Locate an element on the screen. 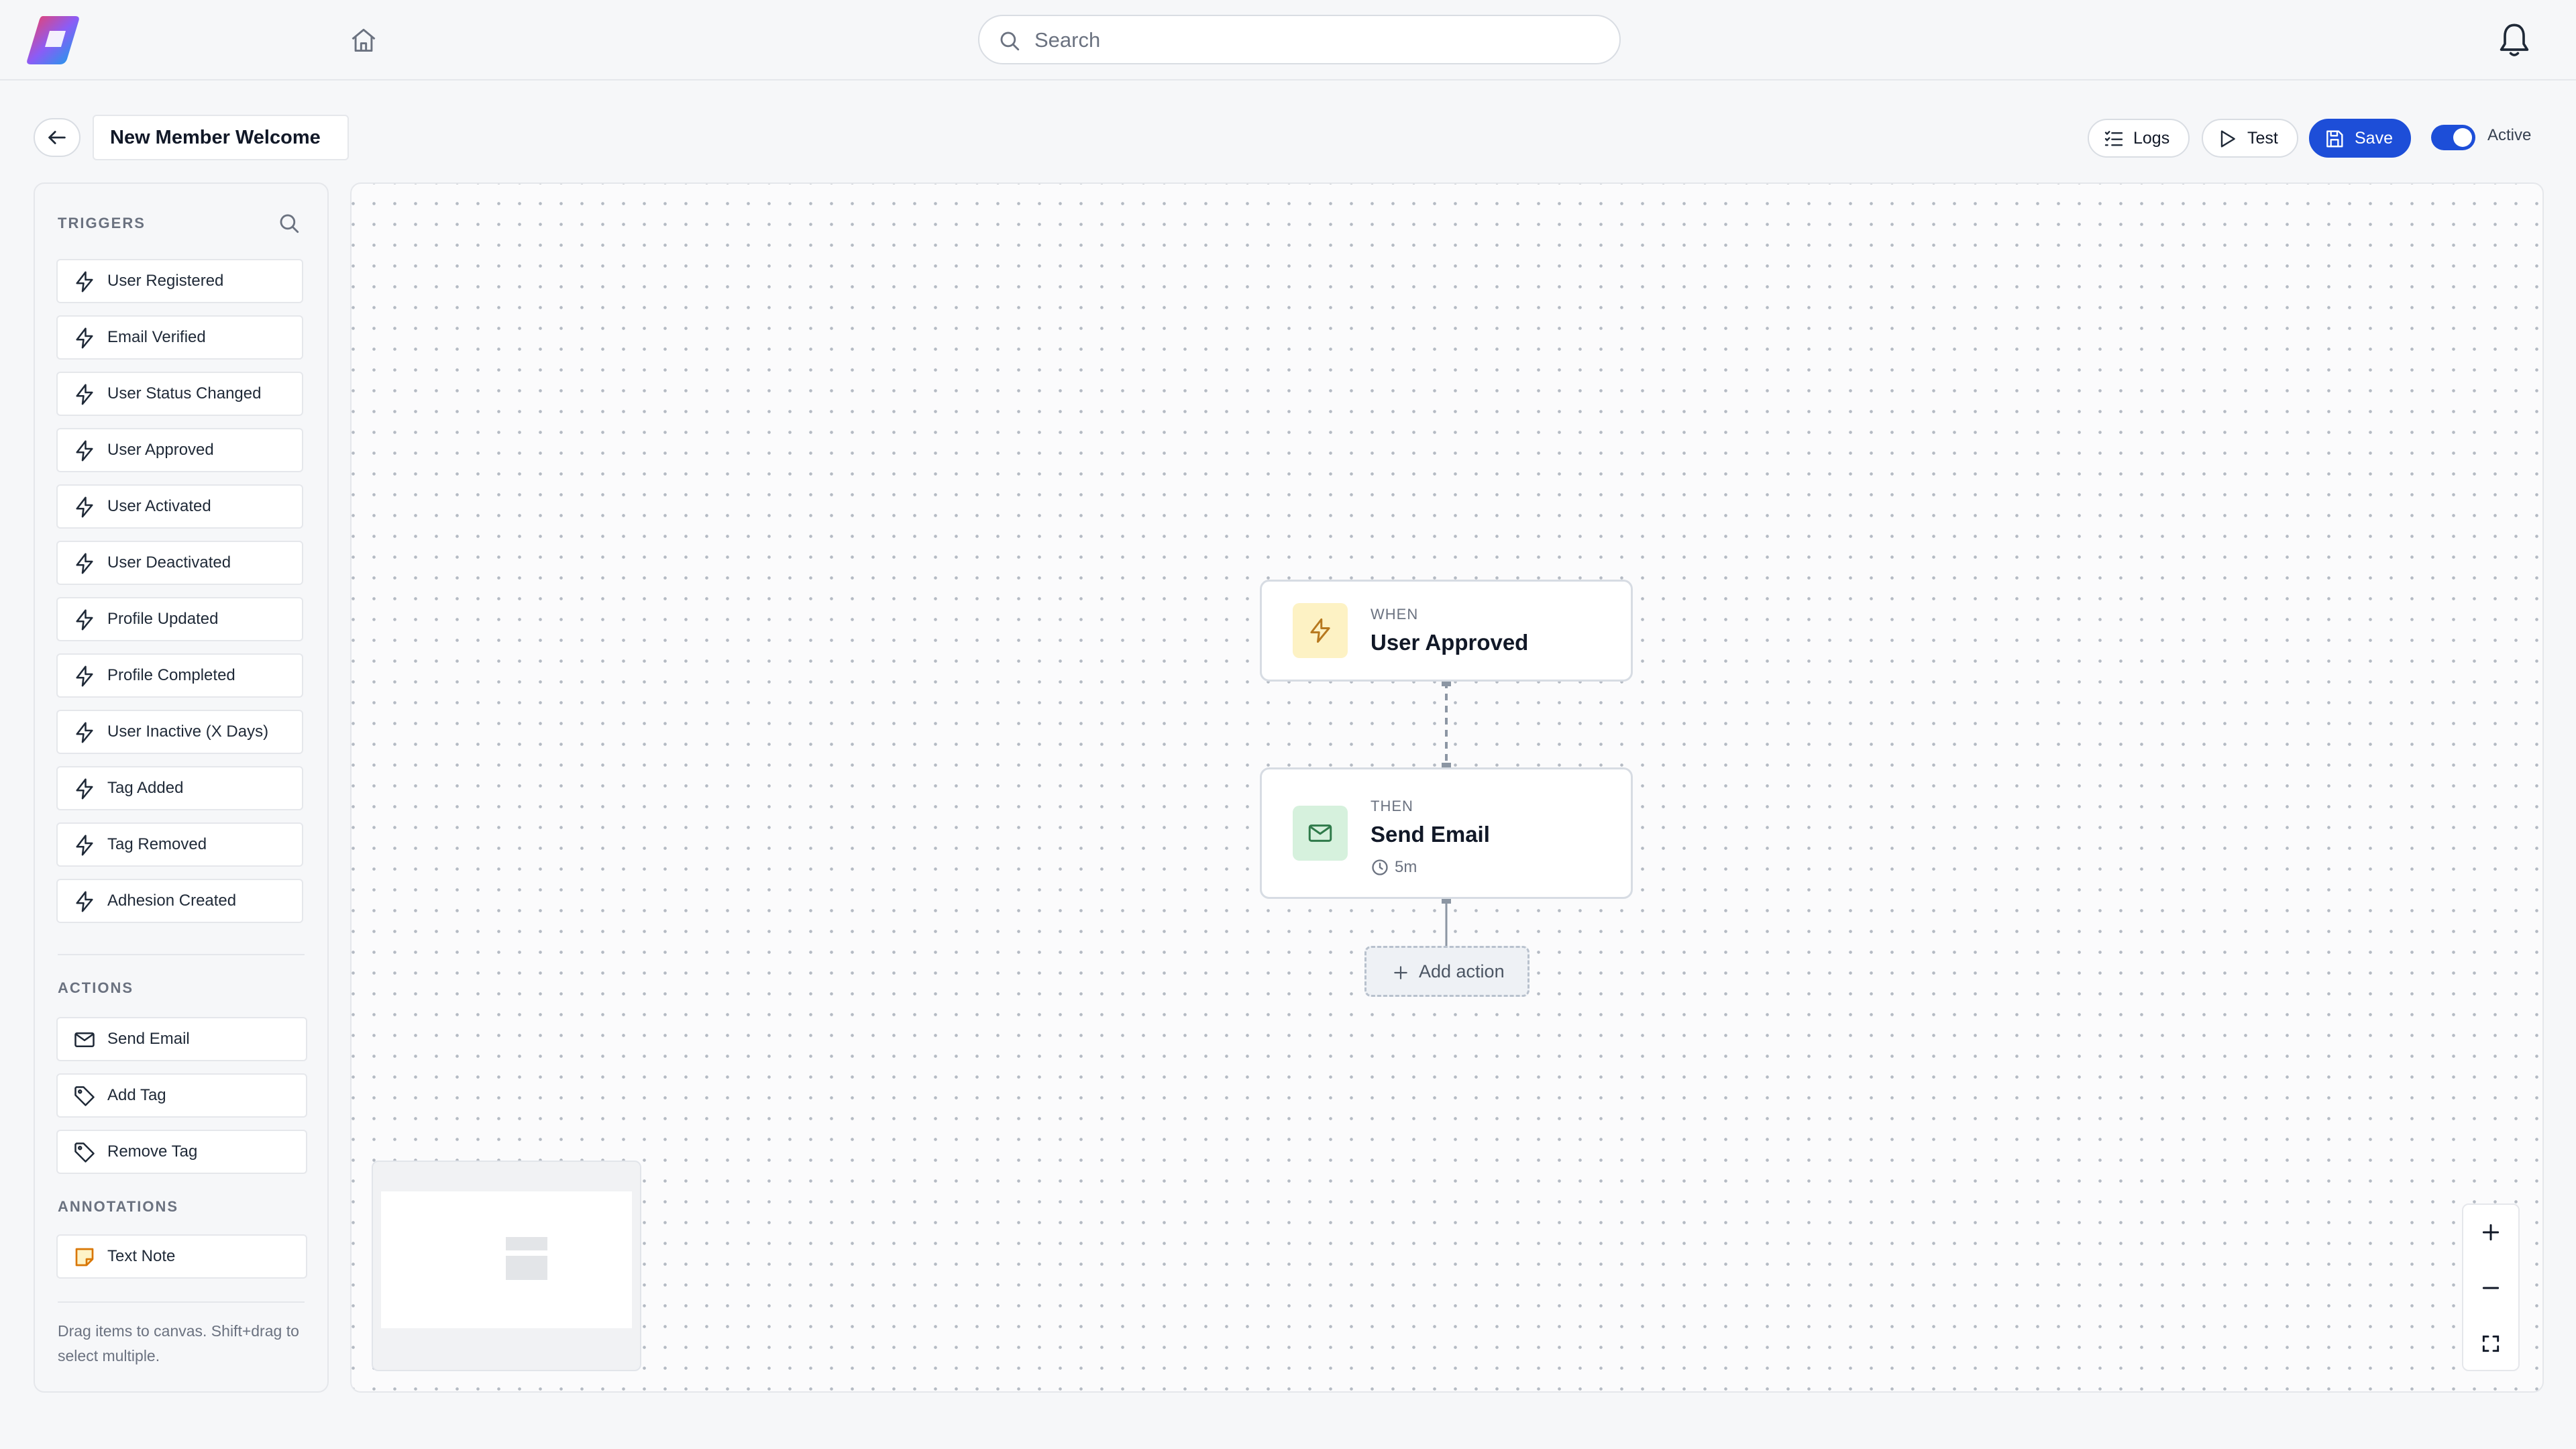 This screenshot has height=1449, width=2576. trigger-label: User Inactive (X Days) is located at coordinates (188, 731).